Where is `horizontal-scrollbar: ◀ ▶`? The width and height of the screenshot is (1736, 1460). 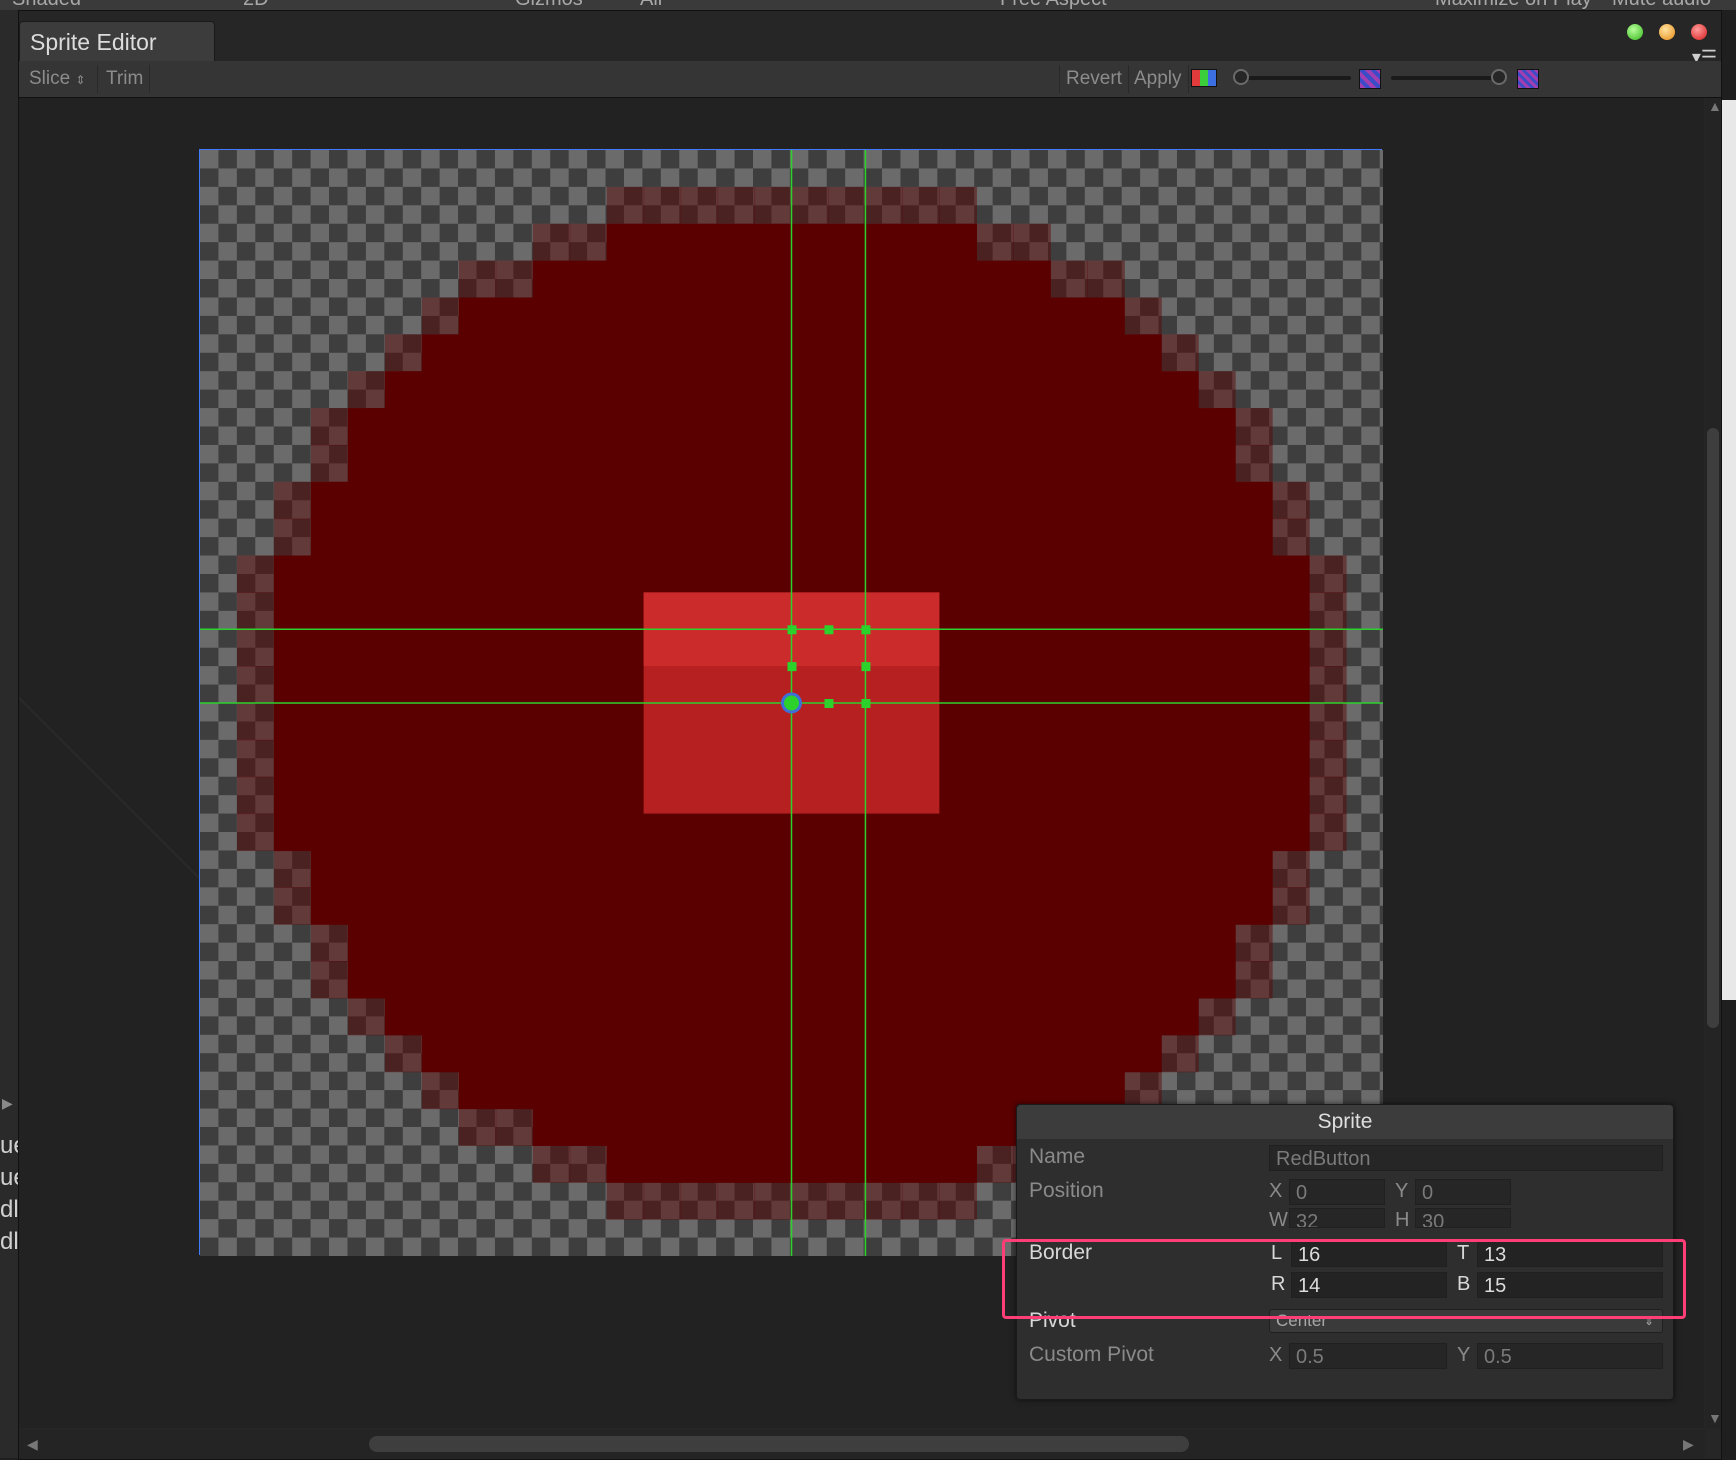 horizontal-scrollbar: ◀ ▶ is located at coordinates (862, 1444).